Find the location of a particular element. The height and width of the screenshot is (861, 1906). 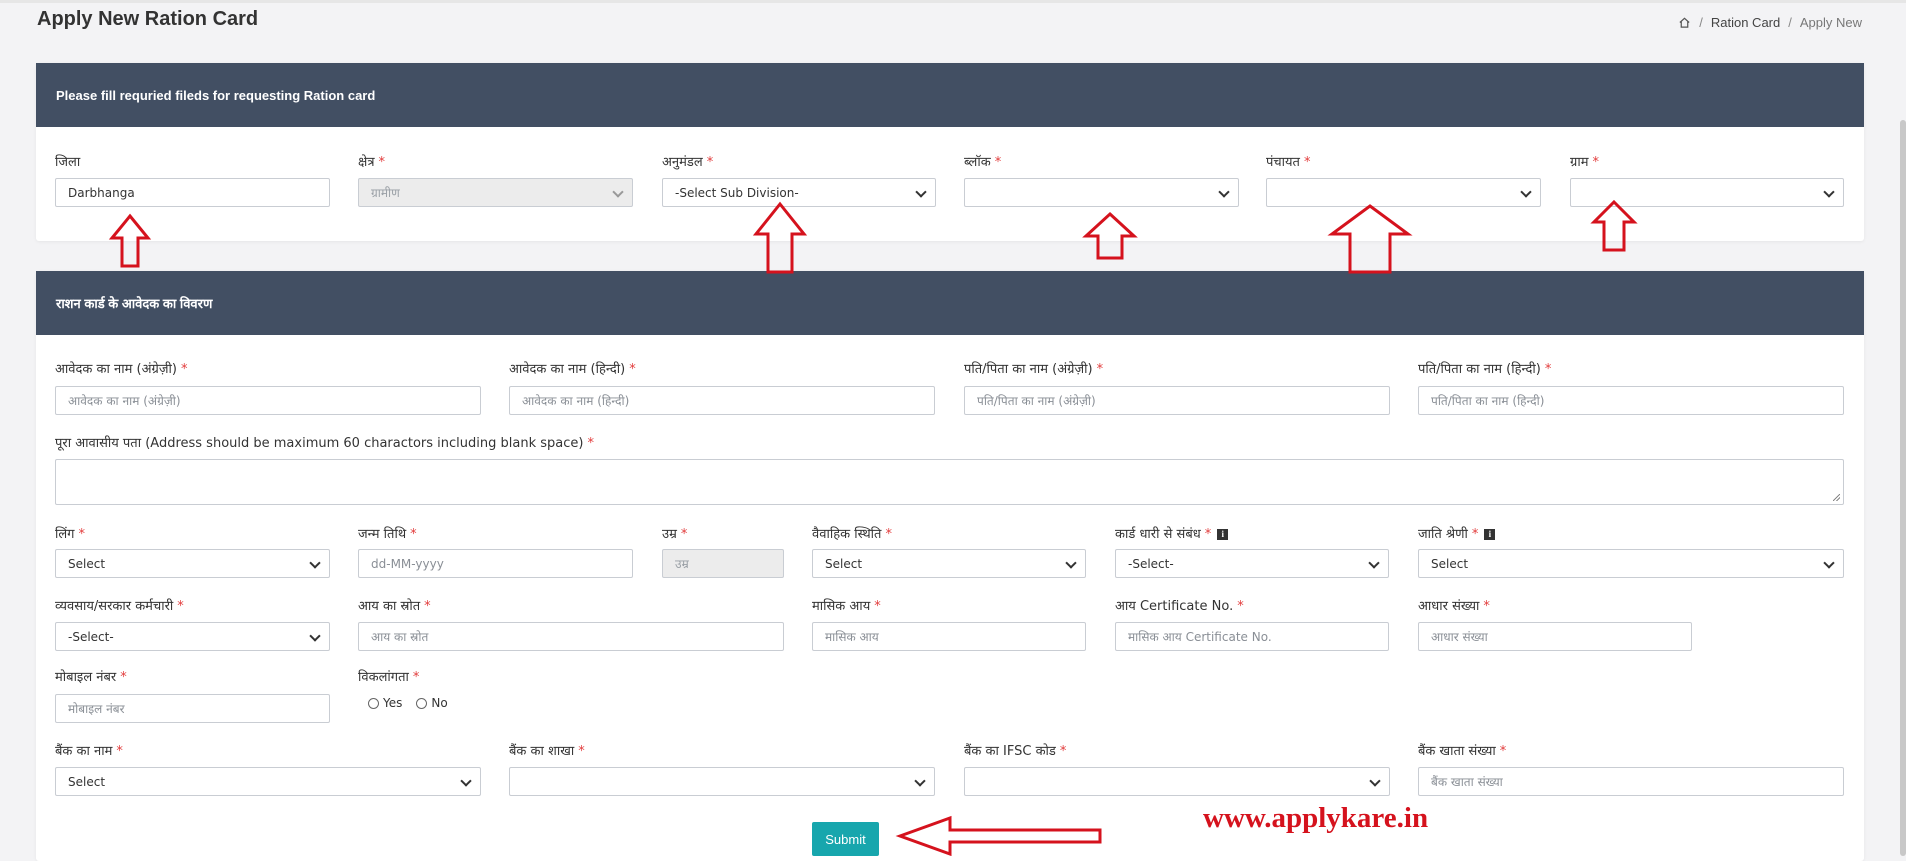

block-label: ब्लॉक * is located at coordinates (983, 162).